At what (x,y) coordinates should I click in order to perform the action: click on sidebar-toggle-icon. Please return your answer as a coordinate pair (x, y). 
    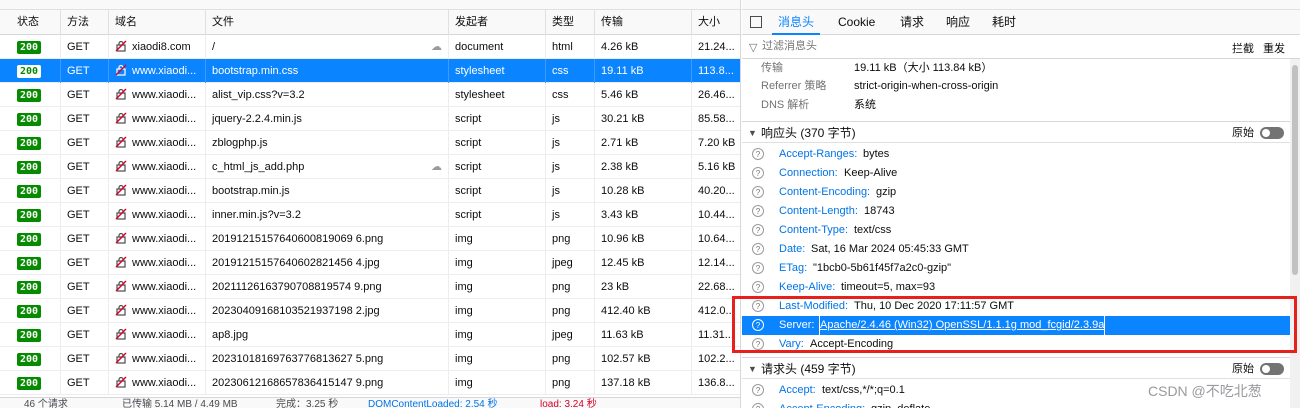
    Looking at the image, I should click on (756, 22).